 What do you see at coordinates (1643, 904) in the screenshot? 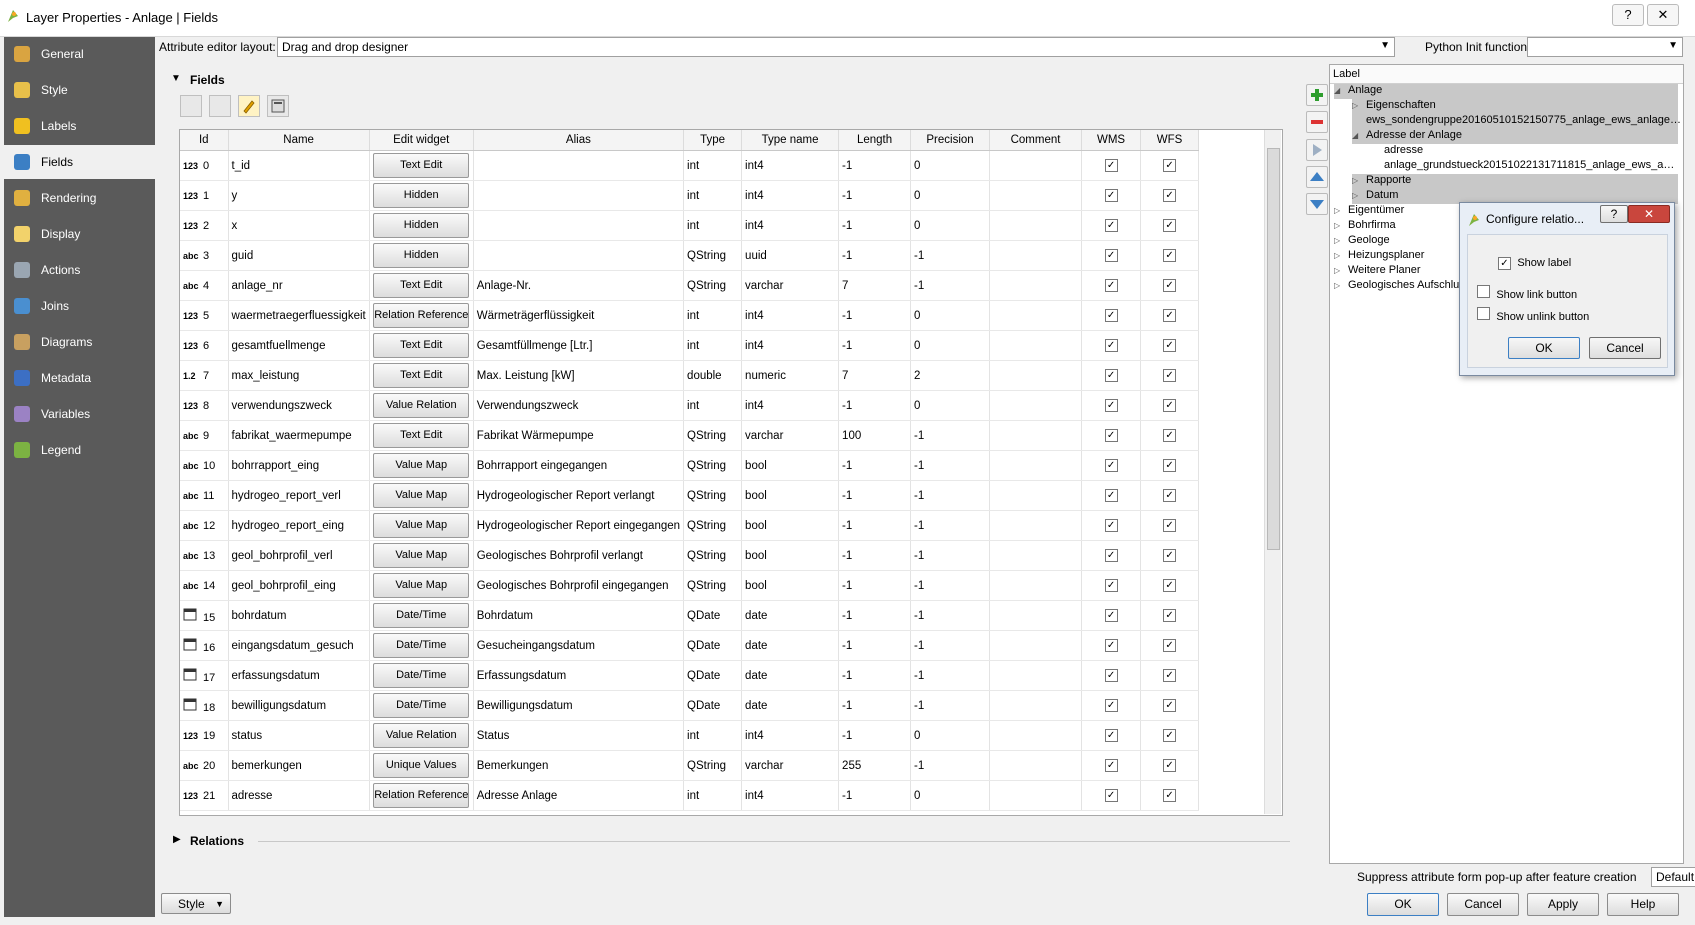
I see `help-button: Help` at bounding box center [1643, 904].